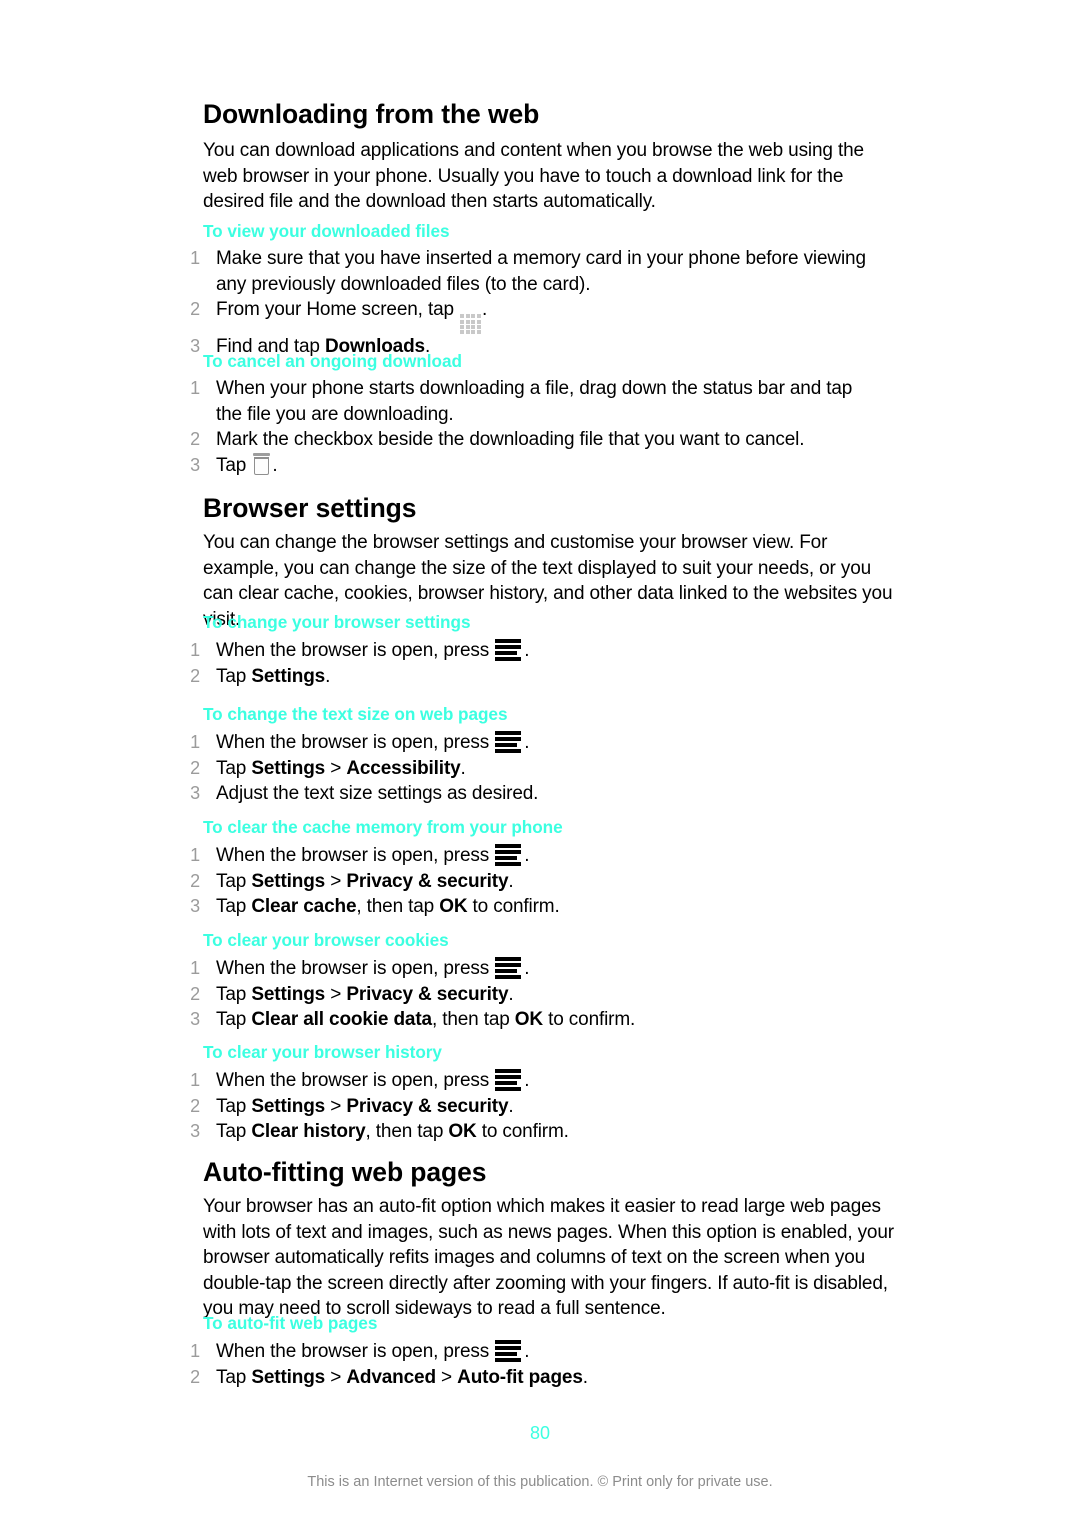  I want to click on trash-icon, so click(262, 464).